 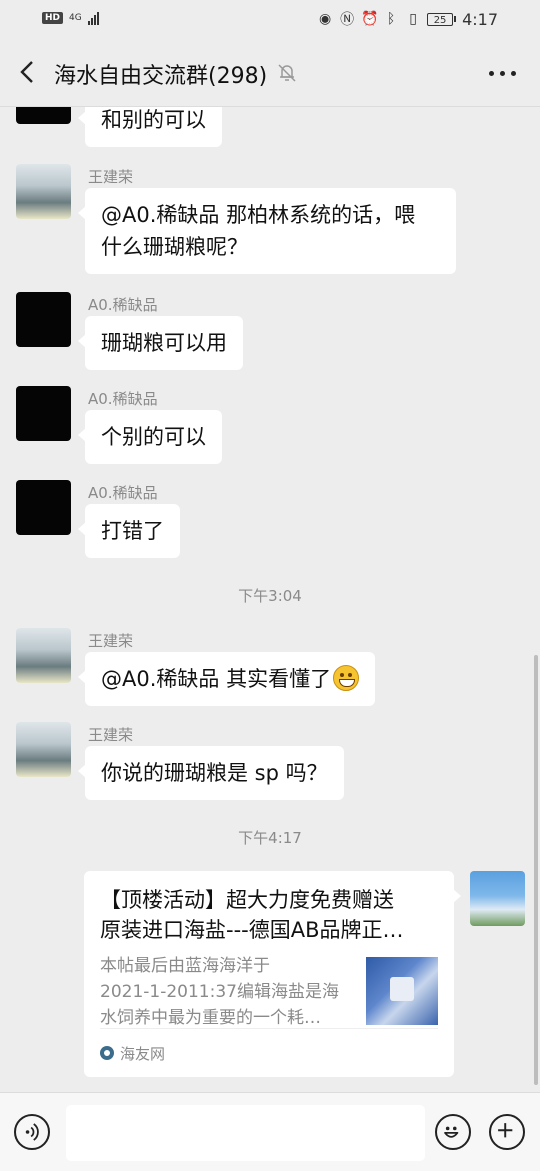 I want to click on more-options-button, so click(x=502, y=73).